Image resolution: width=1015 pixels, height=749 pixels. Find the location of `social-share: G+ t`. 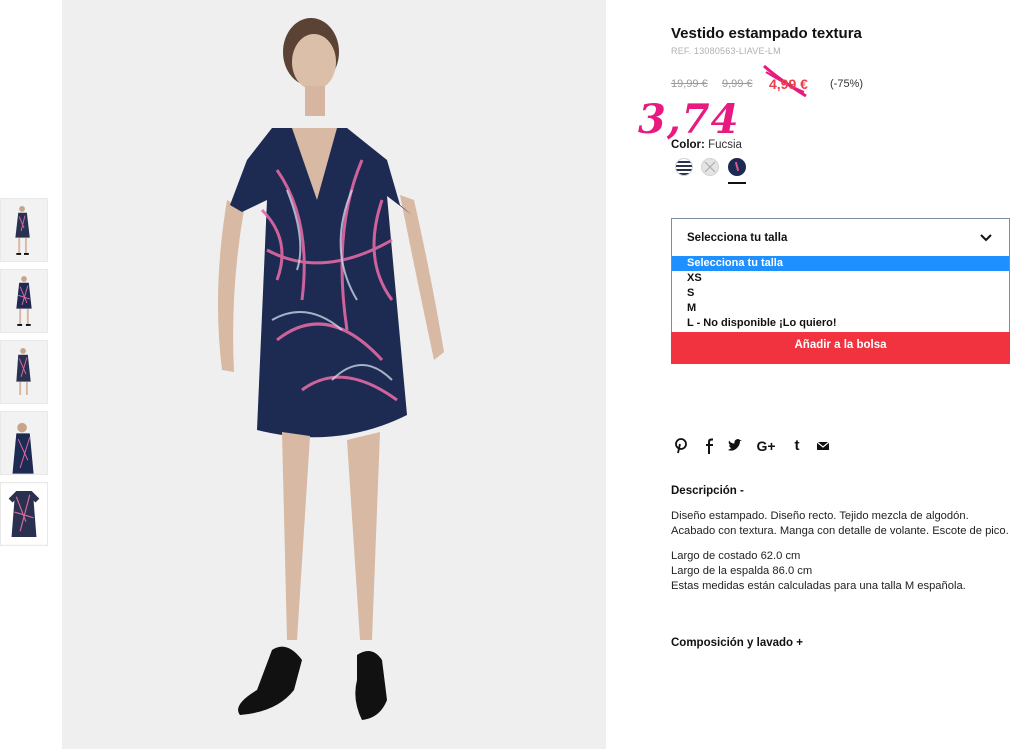

social-share: G+ t is located at coordinates (758, 446).